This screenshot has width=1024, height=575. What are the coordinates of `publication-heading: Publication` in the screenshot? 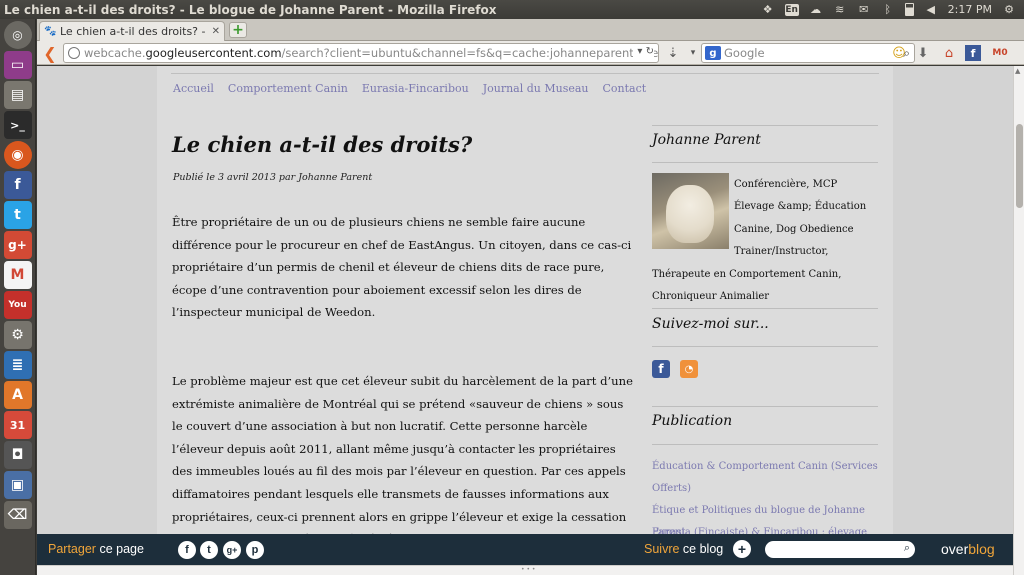 It's located at (692, 421).